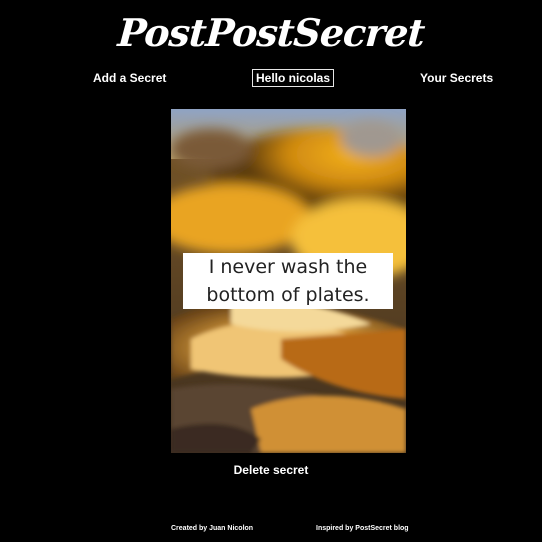 The image size is (542, 542). I want to click on footer-inspired-by: Inspired by PostSecret blog, so click(362, 529).